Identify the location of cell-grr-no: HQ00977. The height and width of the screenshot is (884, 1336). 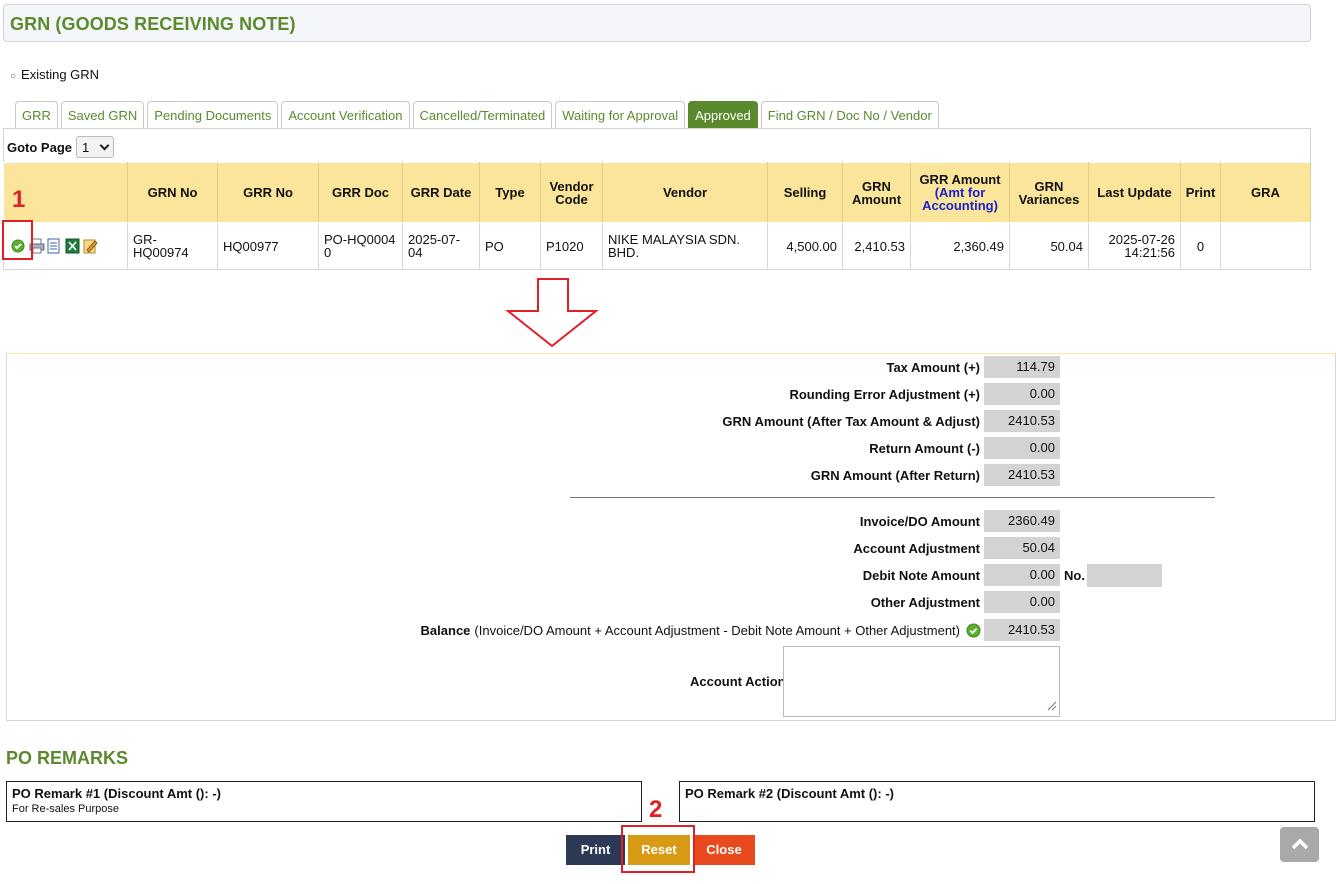
(268, 246).